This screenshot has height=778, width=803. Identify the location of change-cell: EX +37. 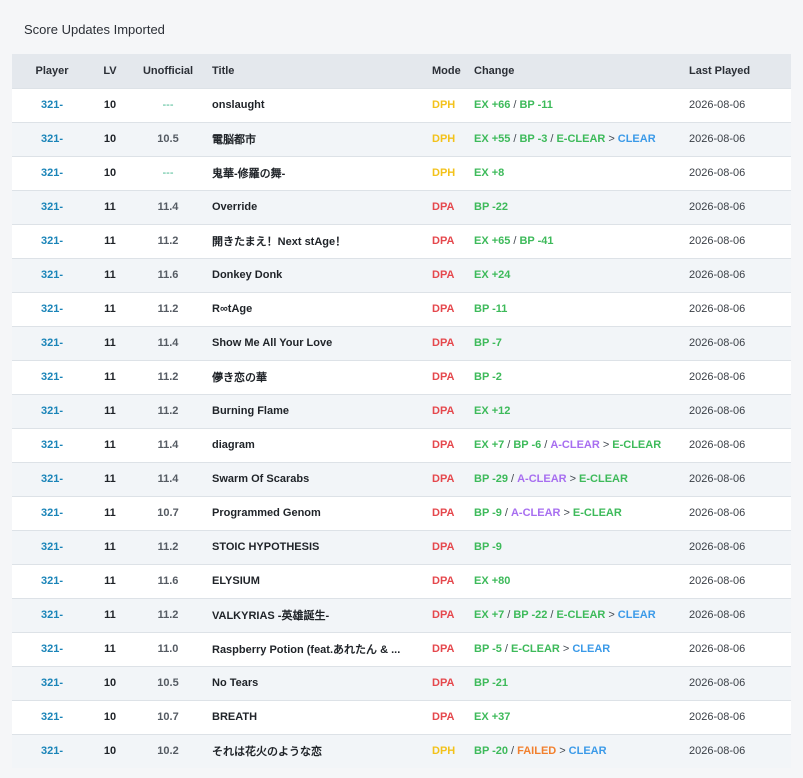
(579, 717).